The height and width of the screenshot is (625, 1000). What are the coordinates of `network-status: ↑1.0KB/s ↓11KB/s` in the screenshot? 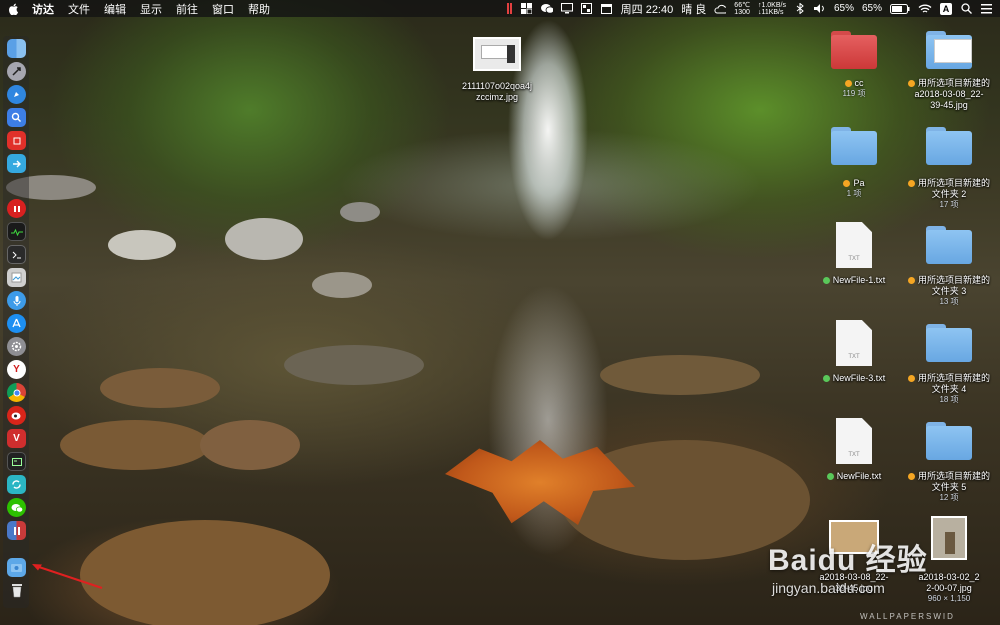 It's located at (772, 9).